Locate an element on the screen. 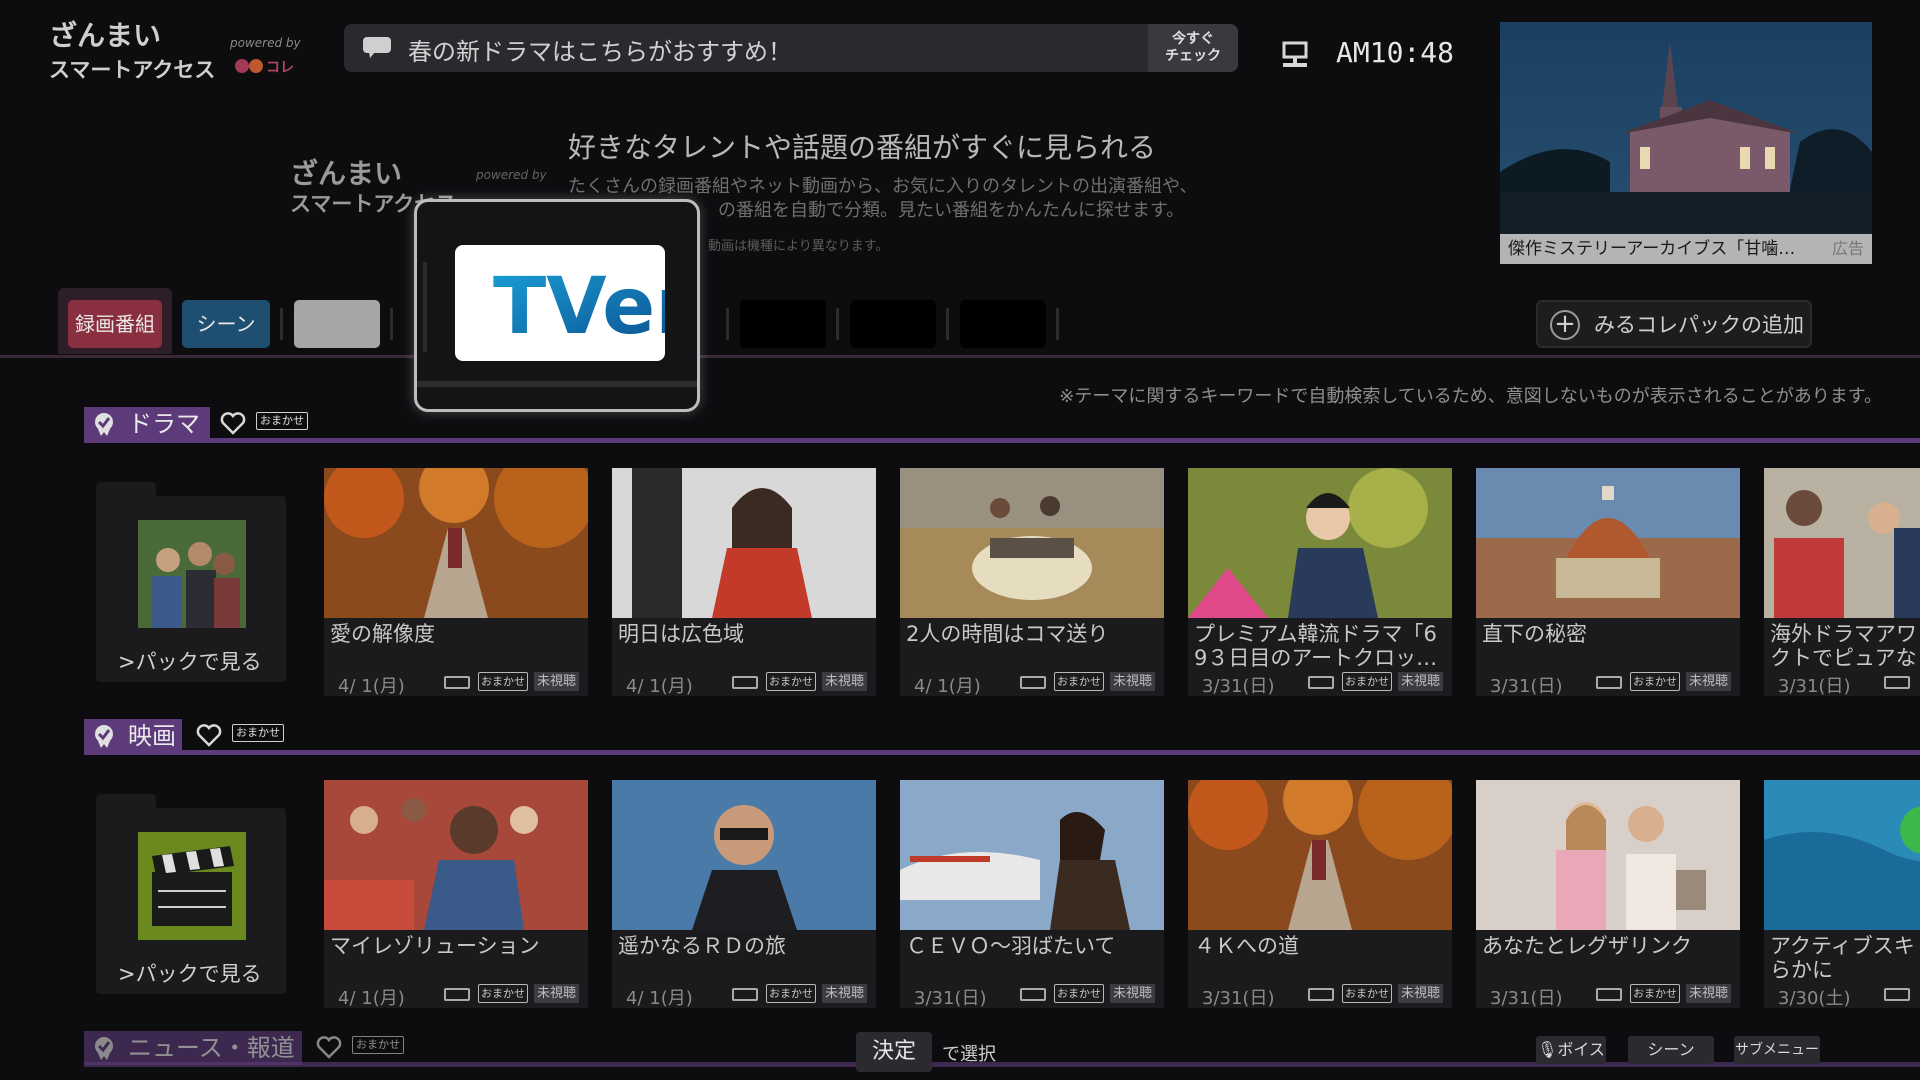 The image size is (1920, 1080). intro-note: 動画は機種により異なります。 is located at coordinates (798, 246).